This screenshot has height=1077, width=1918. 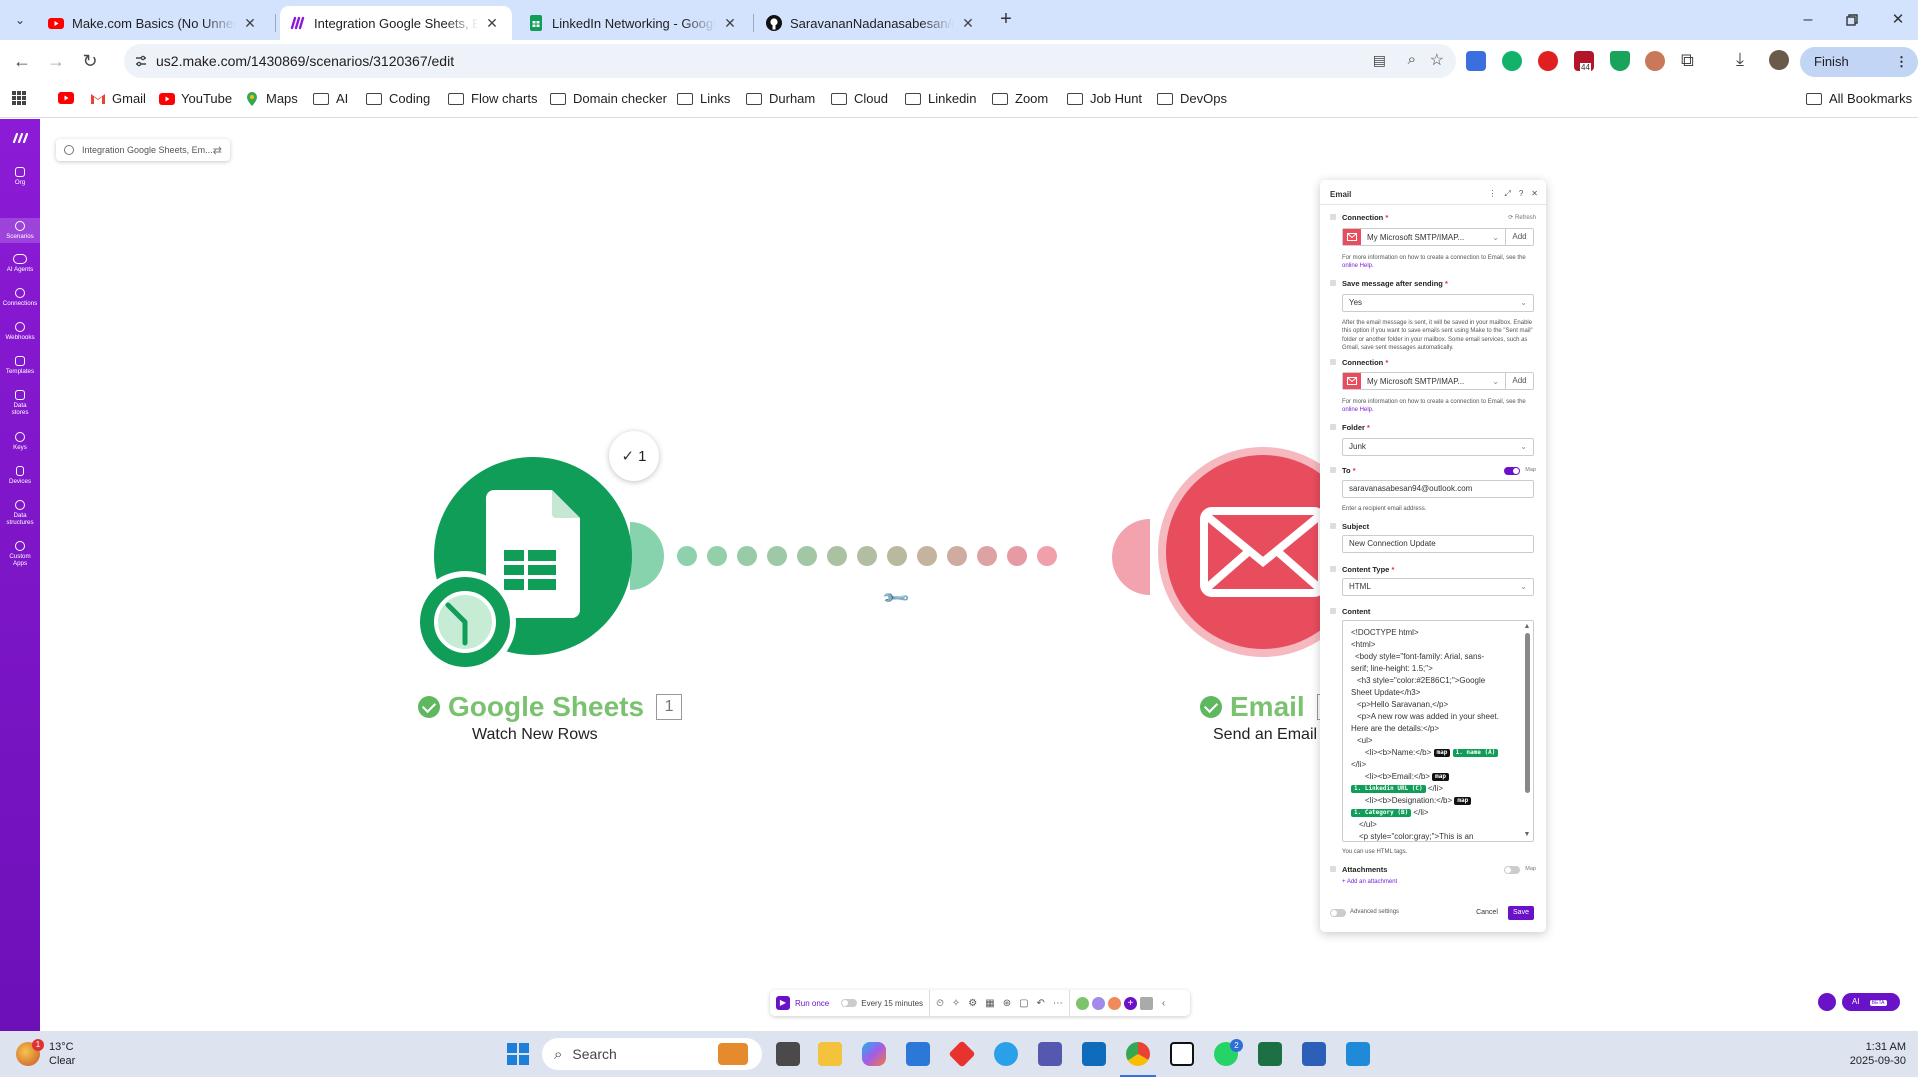 I want to click on shield-extension-icon, so click(x=1620, y=61).